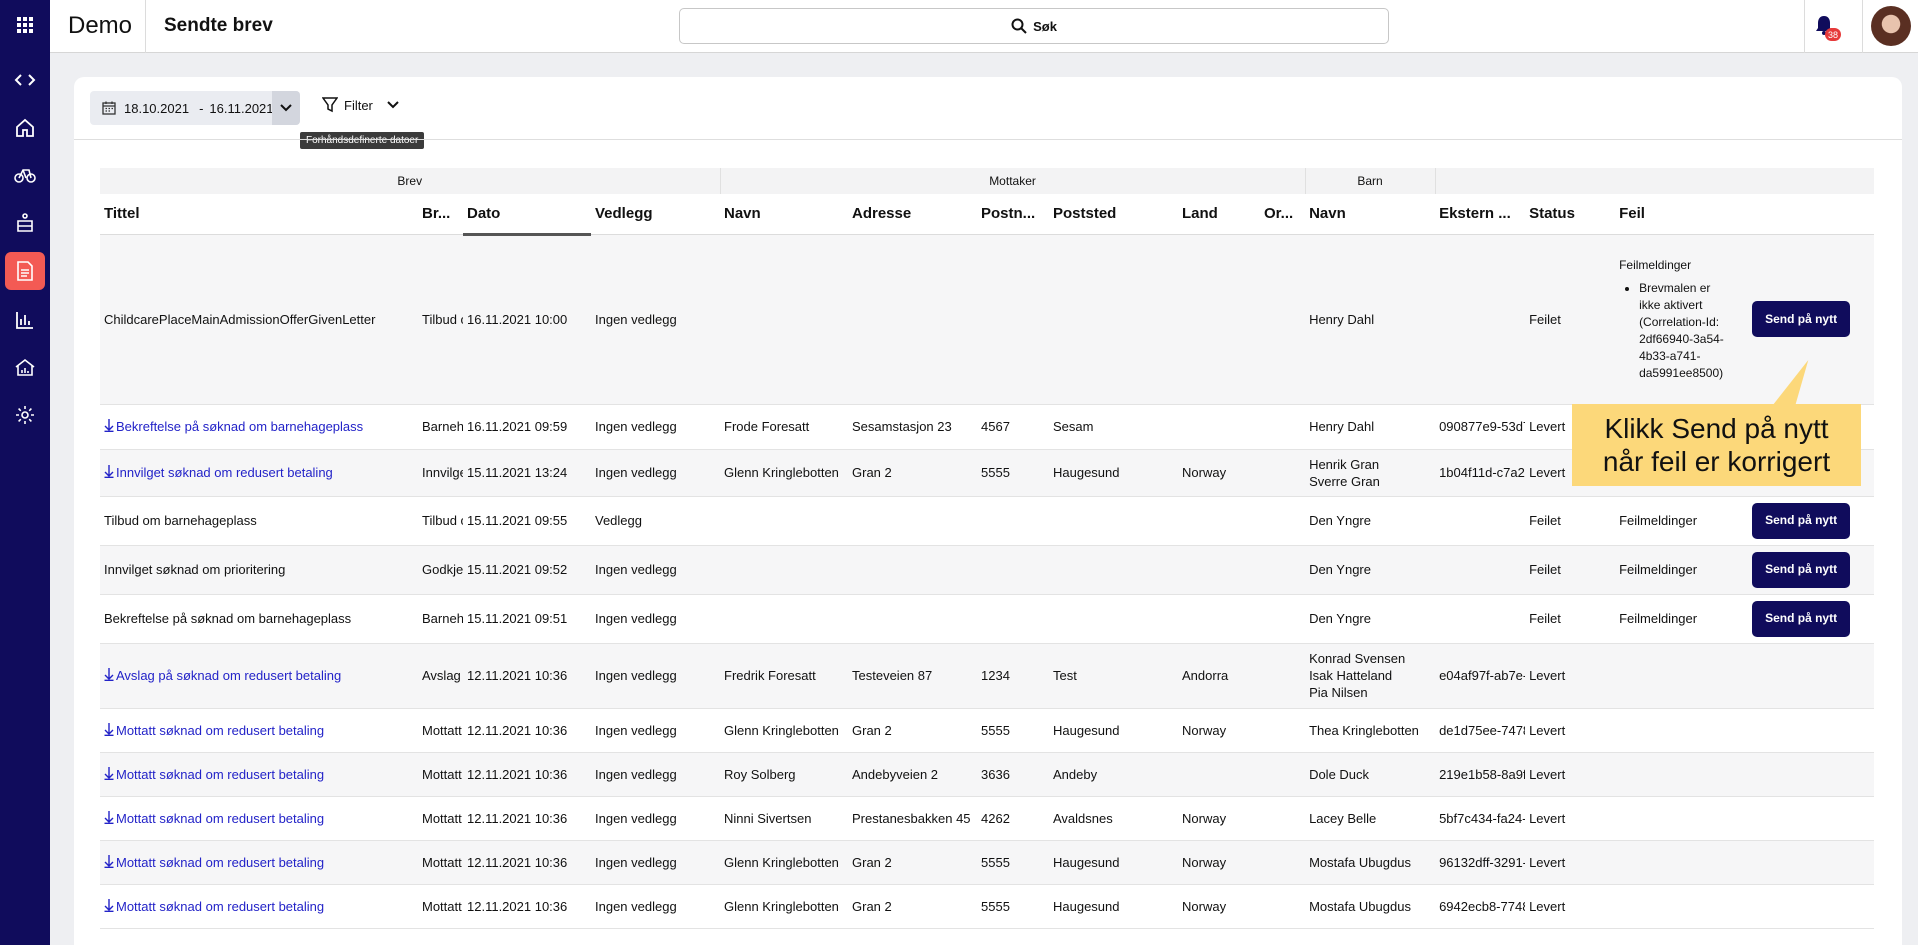  Describe the element at coordinates (1480, 676) in the screenshot. I see `external-id-cell: e04af97f-ab7e-` at that location.